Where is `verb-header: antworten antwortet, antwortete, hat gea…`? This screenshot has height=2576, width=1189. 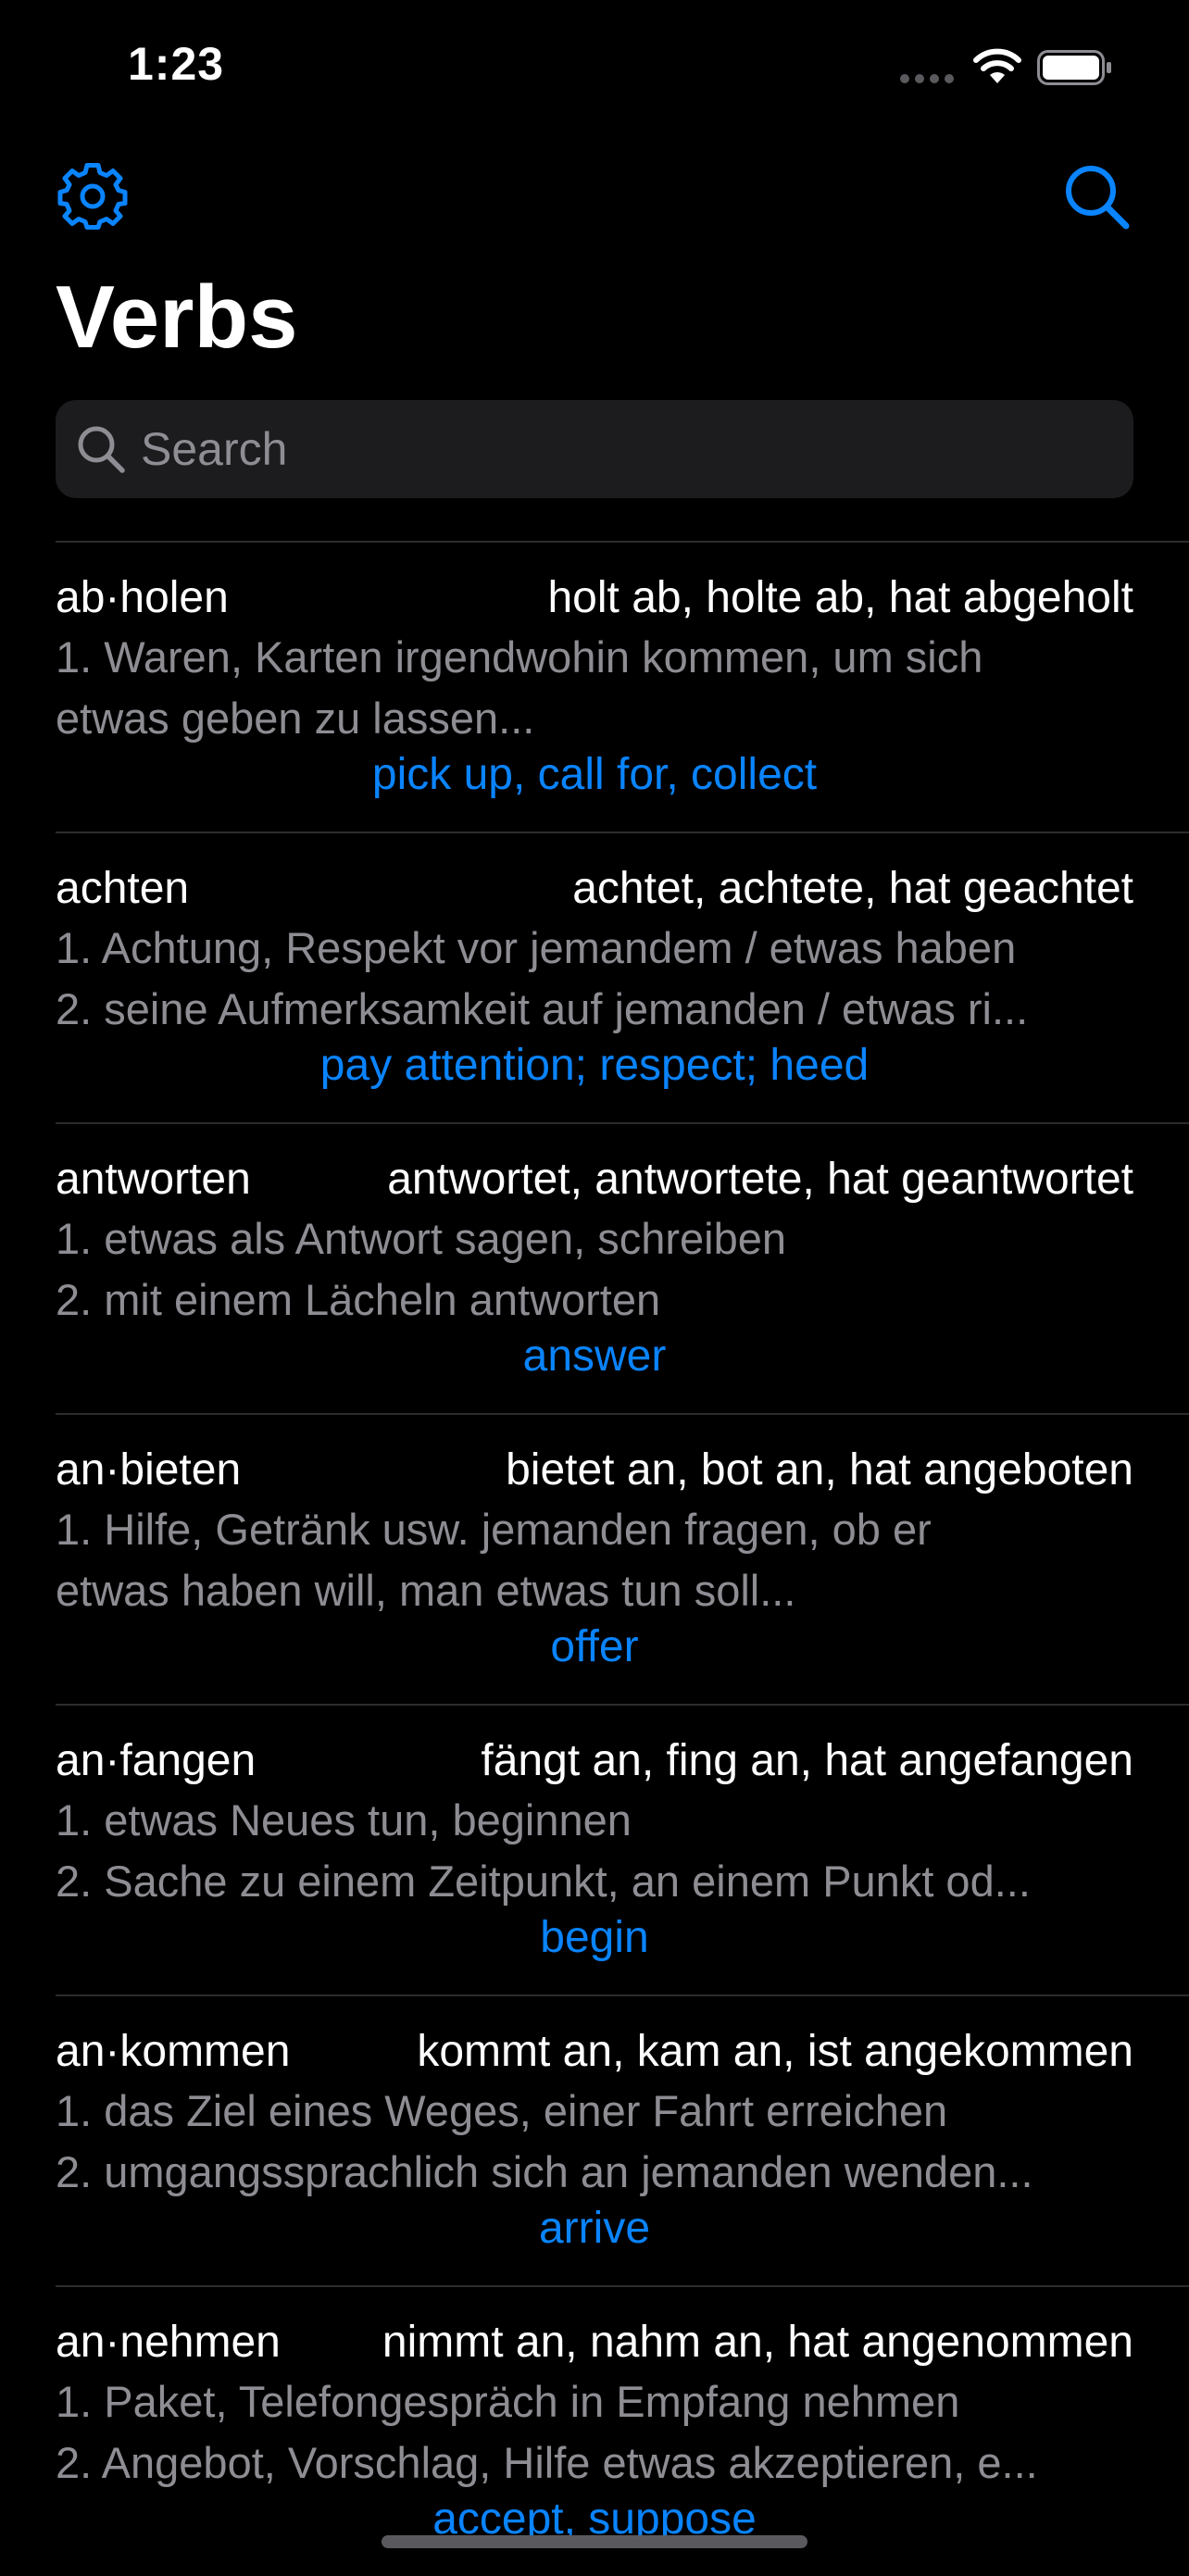 verb-header: antworten antwortet, antwortete, hat gea… is located at coordinates (594, 1179).